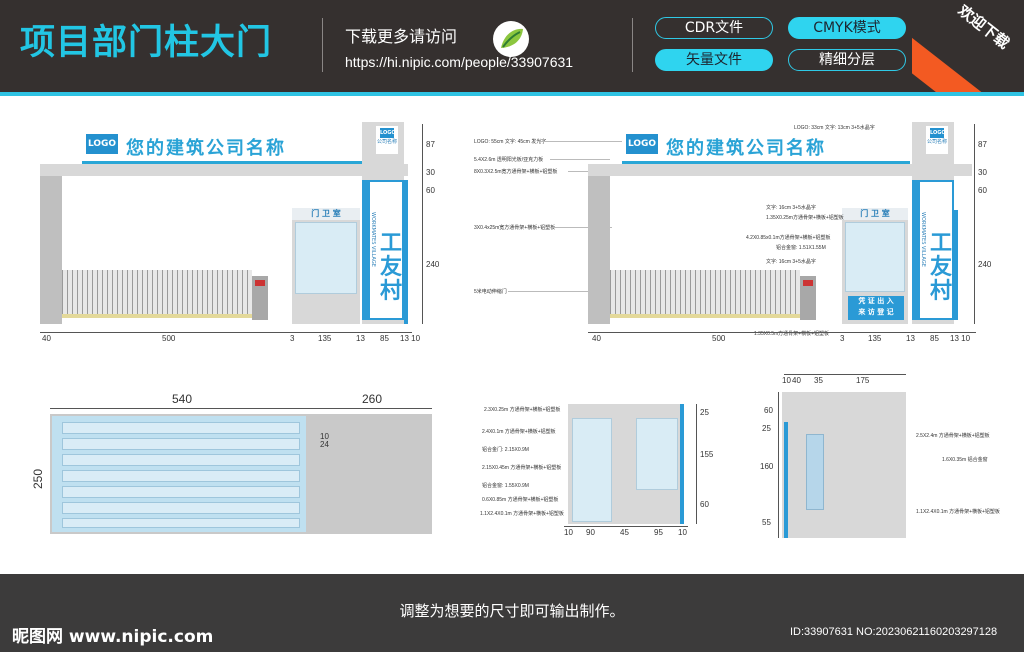 The width and height of the screenshot is (1024, 652). What do you see at coordinates (38, 479) in the screenshot?
I see `dim-label: 250` at bounding box center [38, 479].